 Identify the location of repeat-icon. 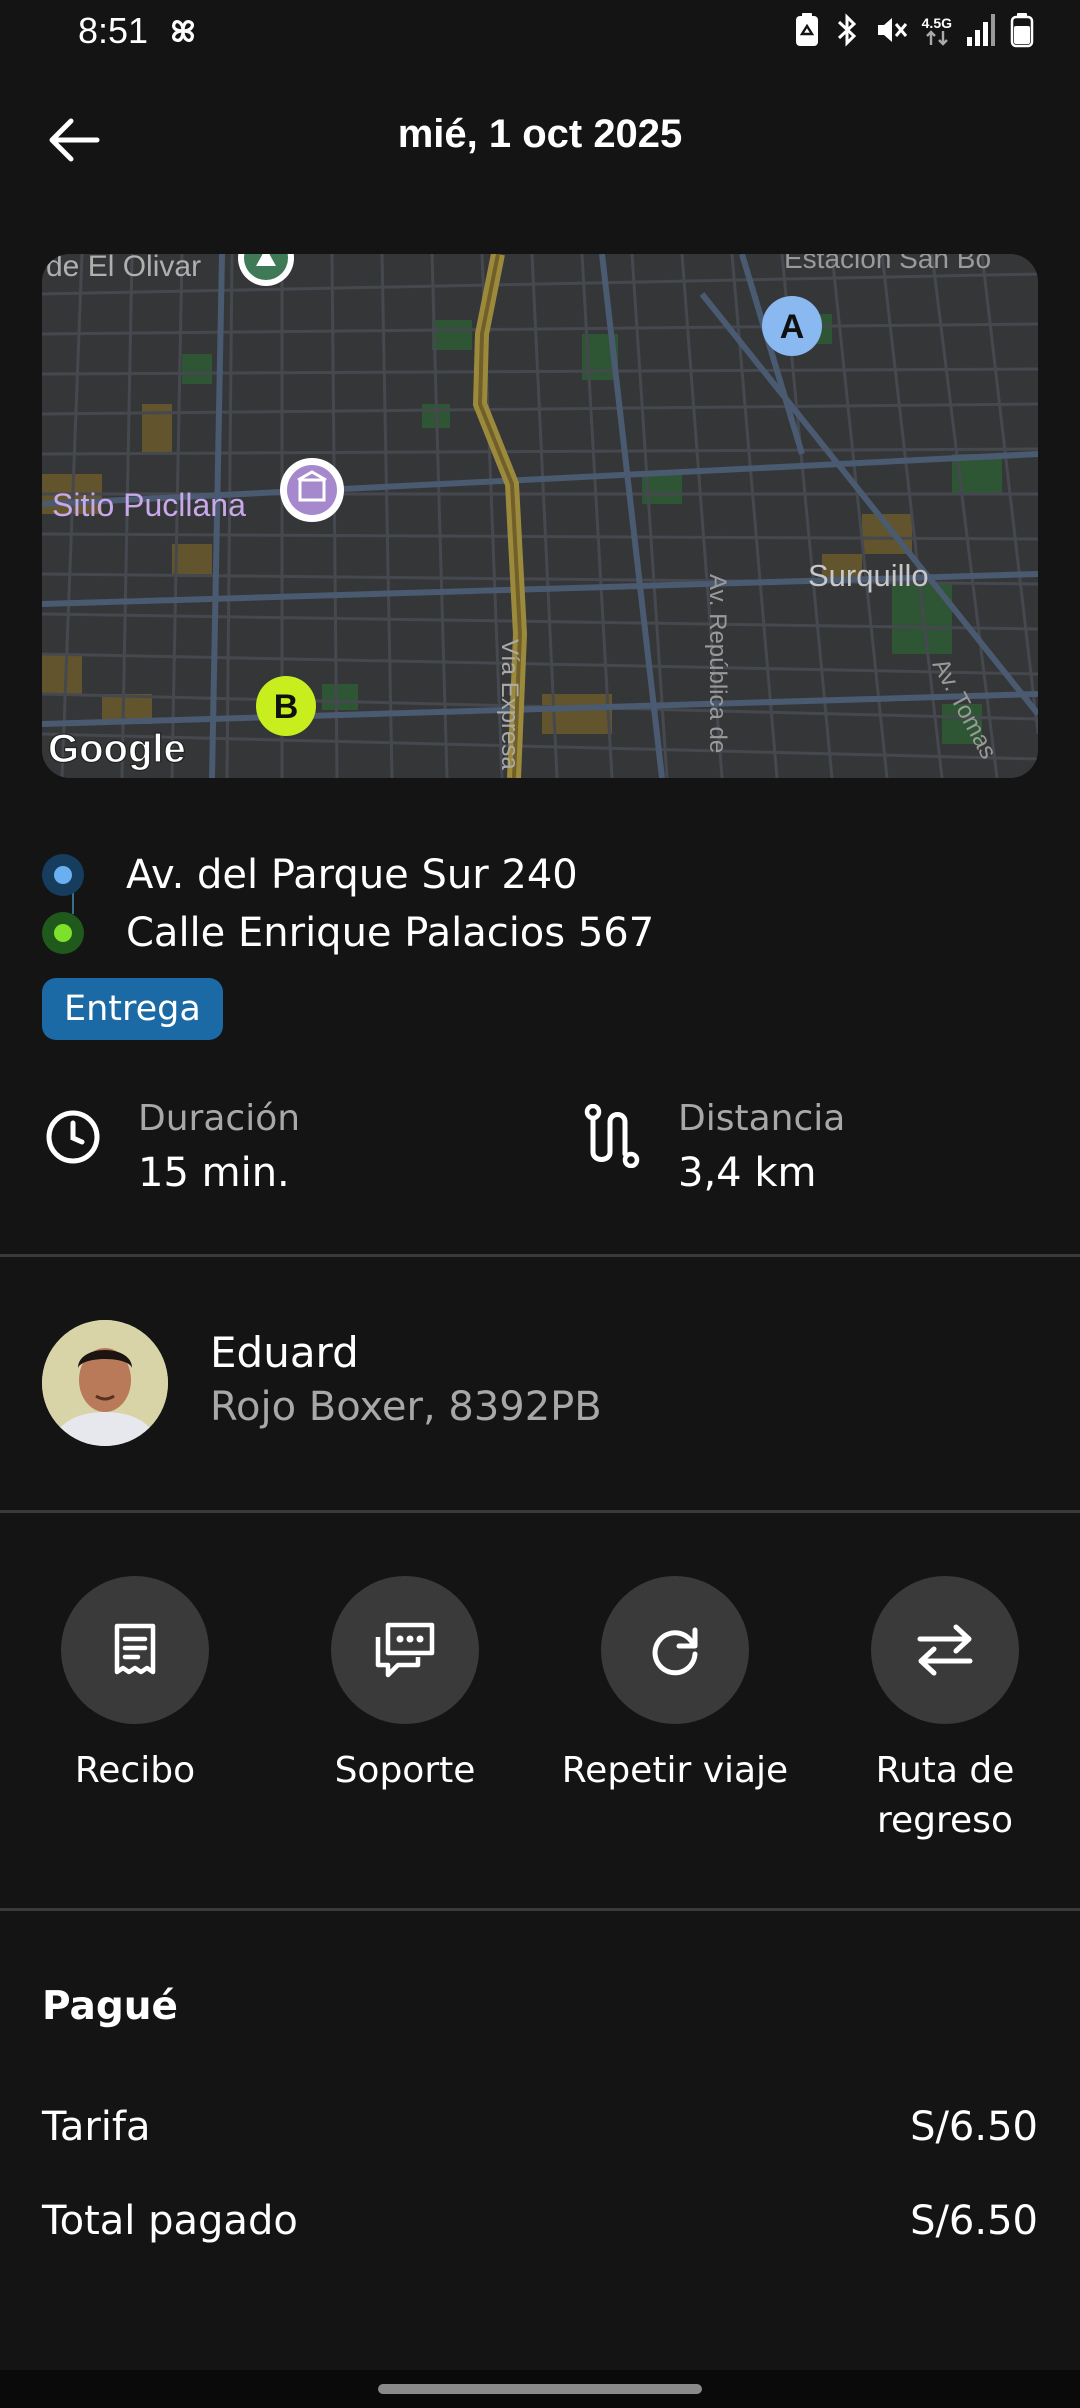
(675, 1650).